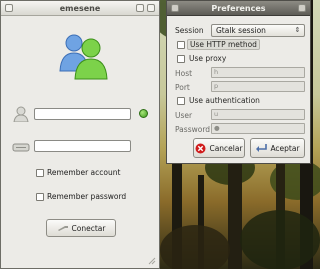 This screenshot has height=269, width=320. What do you see at coordinates (193, 129) in the screenshot?
I see `password-label: Password` at bounding box center [193, 129].